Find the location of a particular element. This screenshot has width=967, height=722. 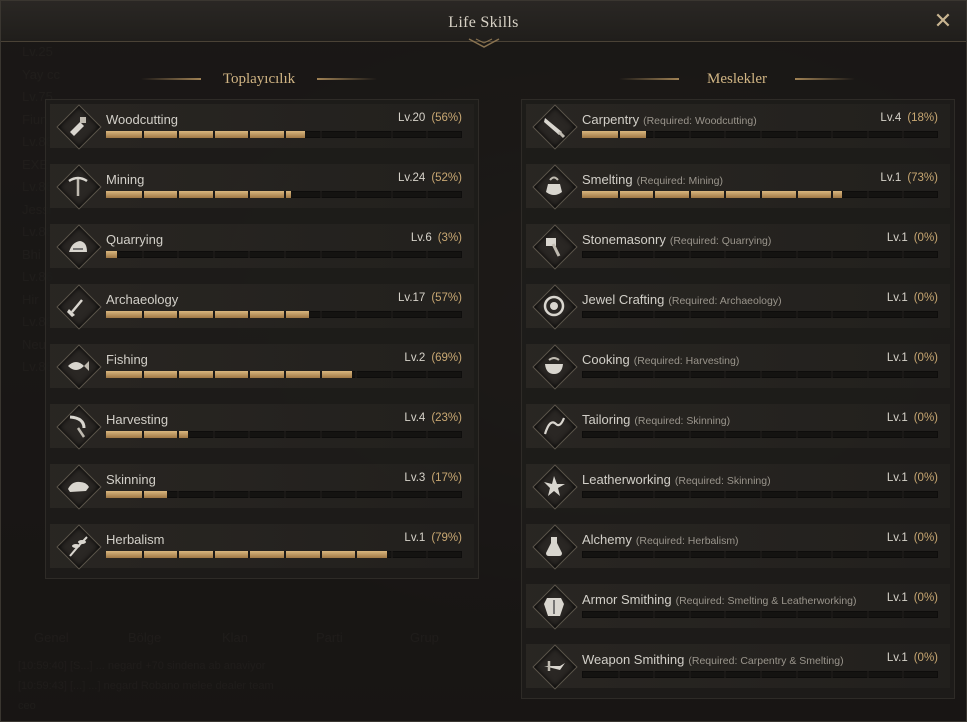

skill-row: Archaeology Lv.17 (57%) is located at coordinates (262, 306).